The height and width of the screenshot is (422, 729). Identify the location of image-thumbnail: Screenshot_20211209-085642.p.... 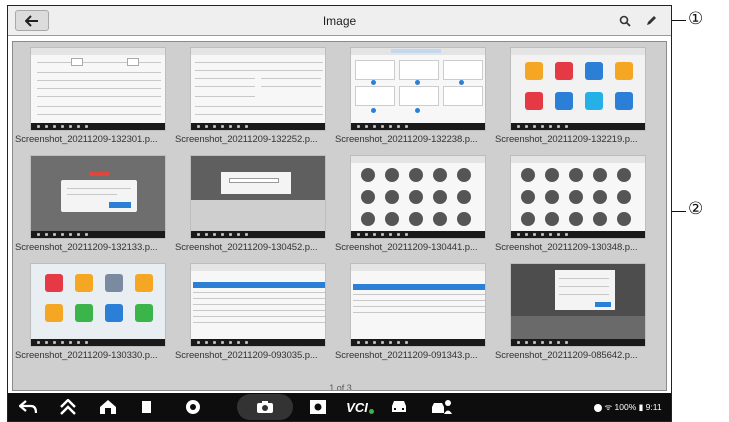
(574, 312).